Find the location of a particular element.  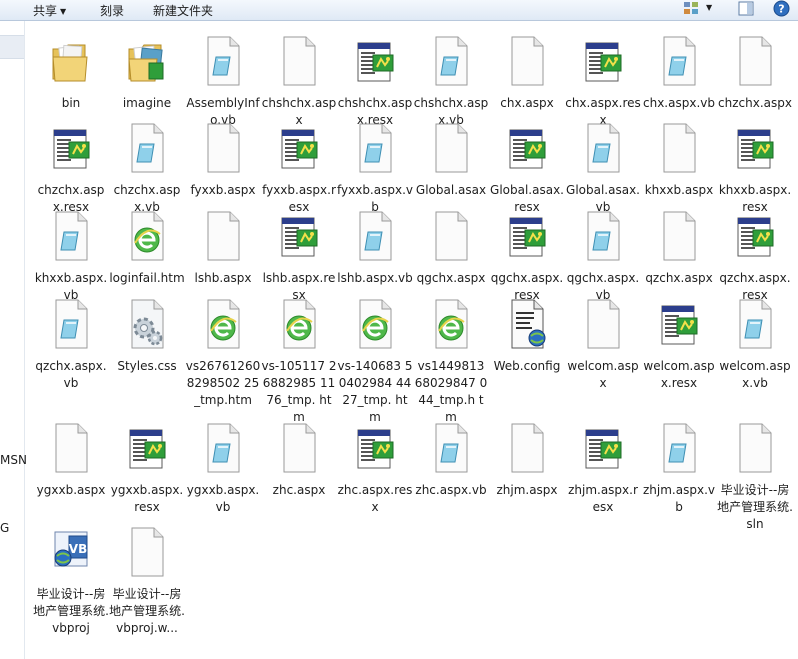

file-name: 毕业设计--房地产管理系统.sln is located at coordinates (755, 507).